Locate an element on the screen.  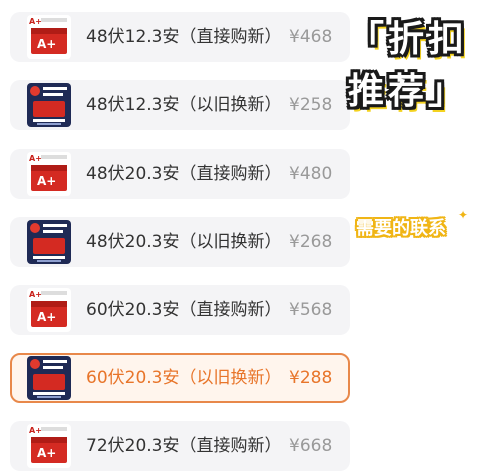
option-label: 60伏20.3安（直接购新） is located at coordinates (184, 310).